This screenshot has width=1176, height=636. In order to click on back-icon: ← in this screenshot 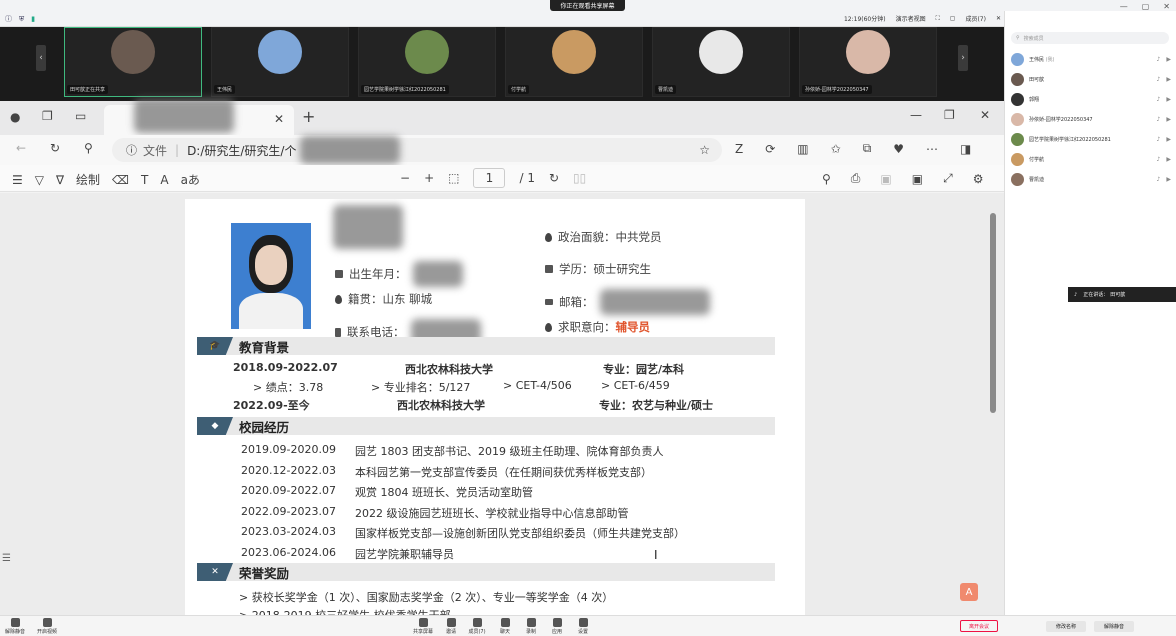, I will do `click(21, 148)`.